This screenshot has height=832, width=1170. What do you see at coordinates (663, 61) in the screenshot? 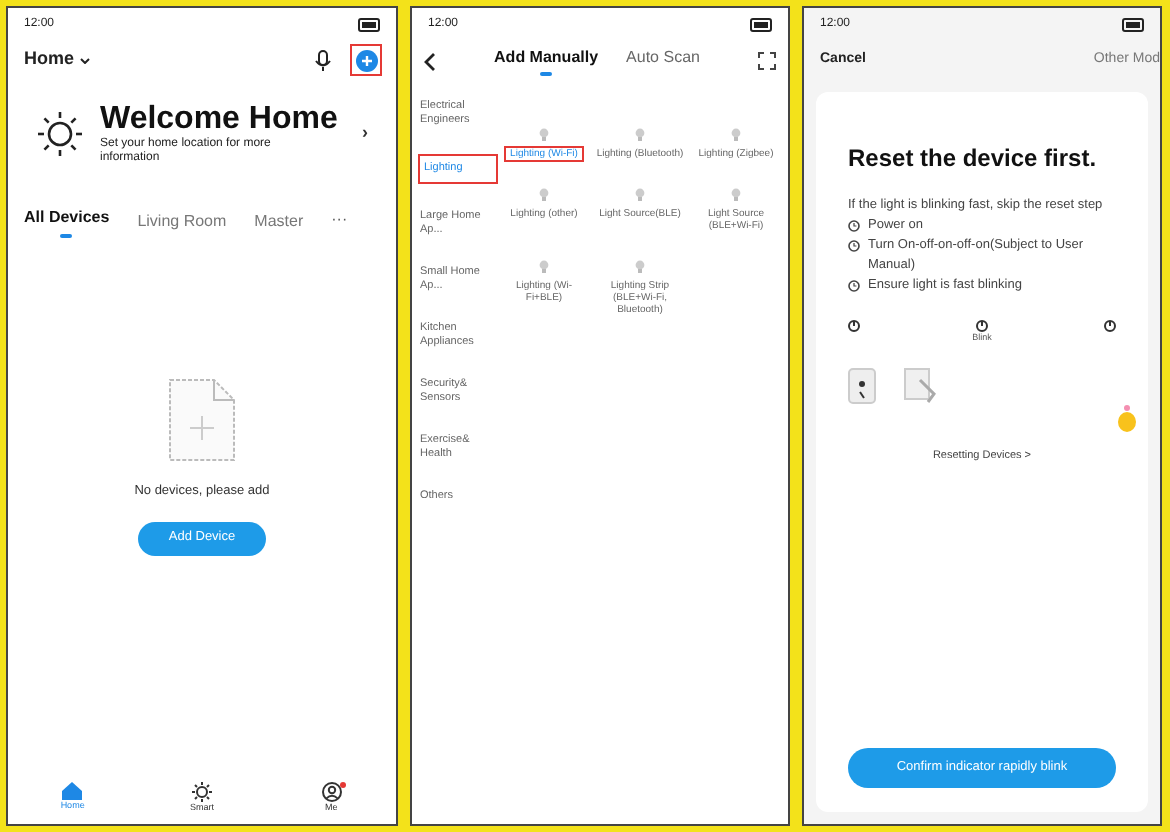
I see `add-mode-tab: Auto Scan` at bounding box center [663, 61].